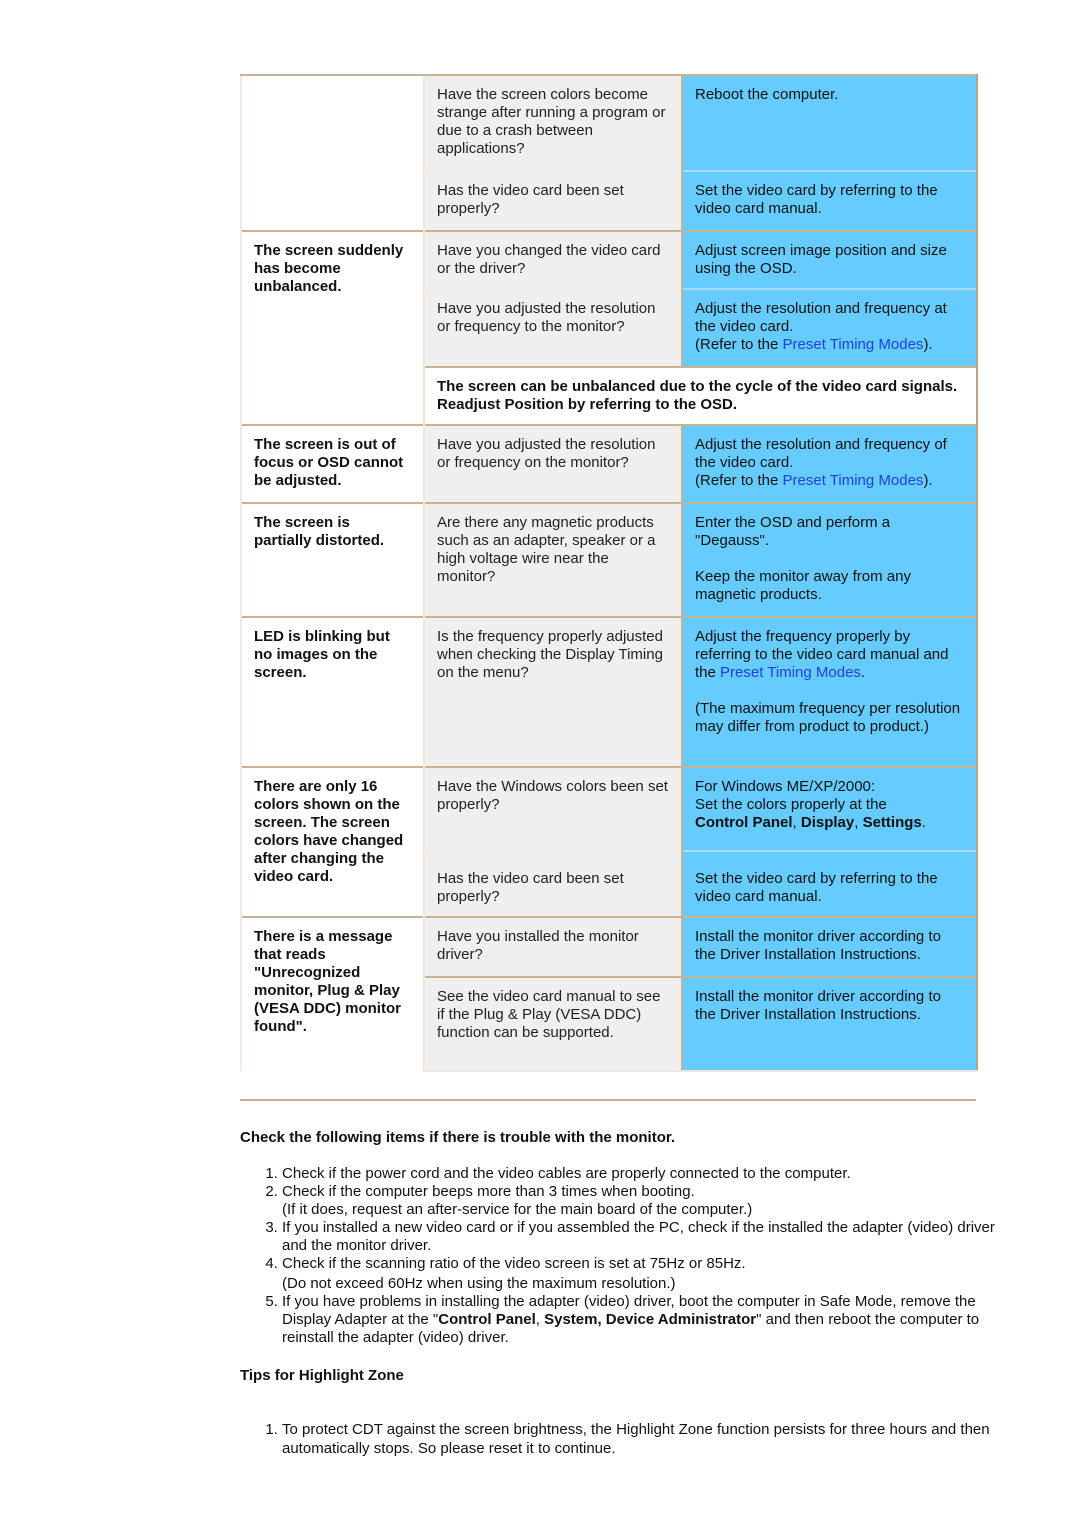 This screenshot has height=1528, width=1080. What do you see at coordinates (744, 822) in the screenshot?
I see `answer-bold-text: Control Panel` at bounding box center [744, 822].